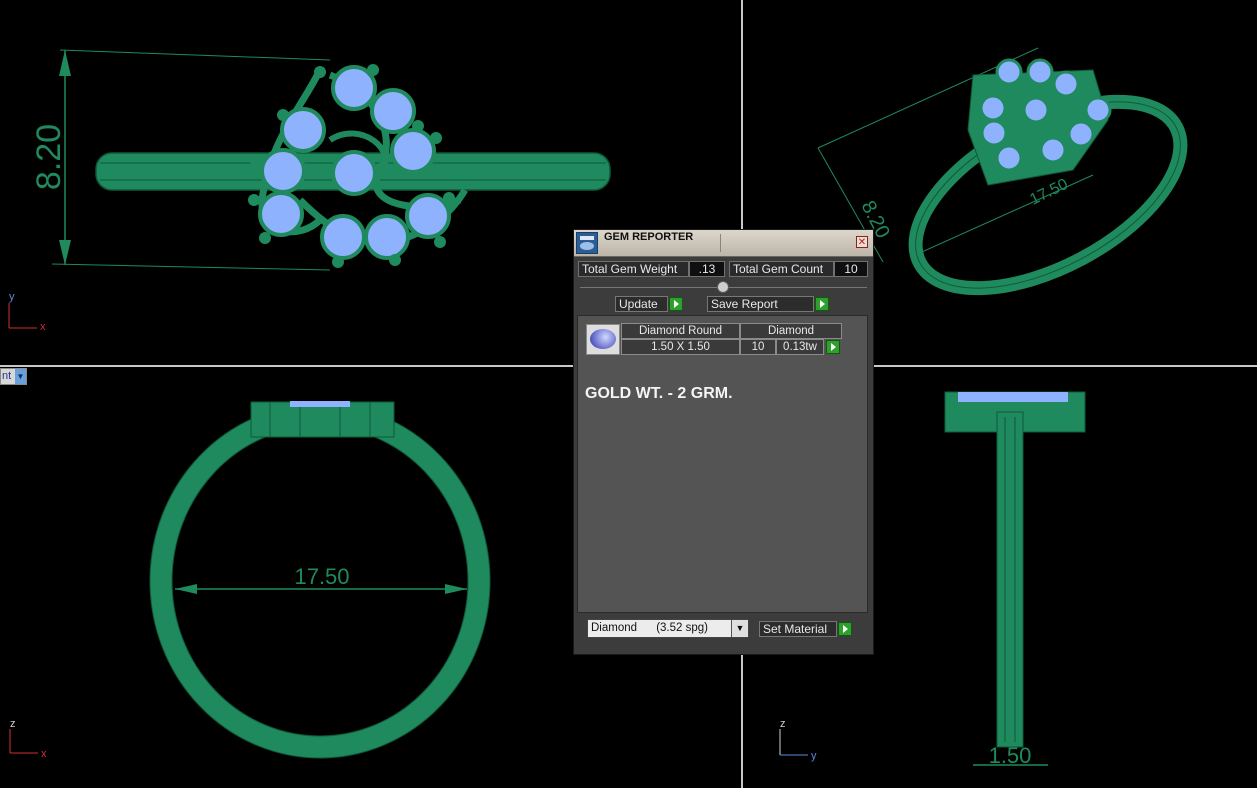  Describe the element at coordinates (49, 157) in the screenshot. I see `dimension-height-front: 8.20` at that location.